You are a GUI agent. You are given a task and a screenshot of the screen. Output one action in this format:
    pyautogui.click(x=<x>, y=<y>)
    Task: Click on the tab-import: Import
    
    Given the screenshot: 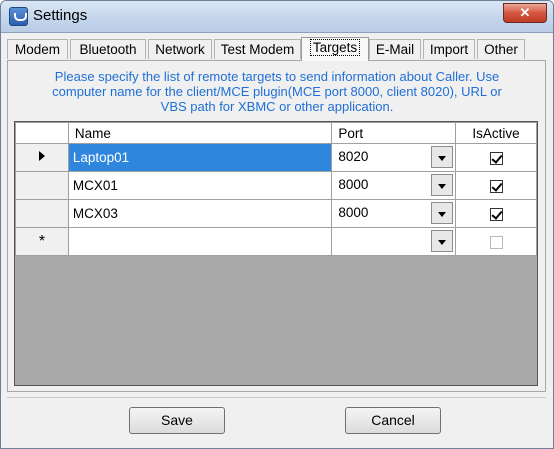 What is the action you would take?
    pyautogui.click(x=449, y=49)
    